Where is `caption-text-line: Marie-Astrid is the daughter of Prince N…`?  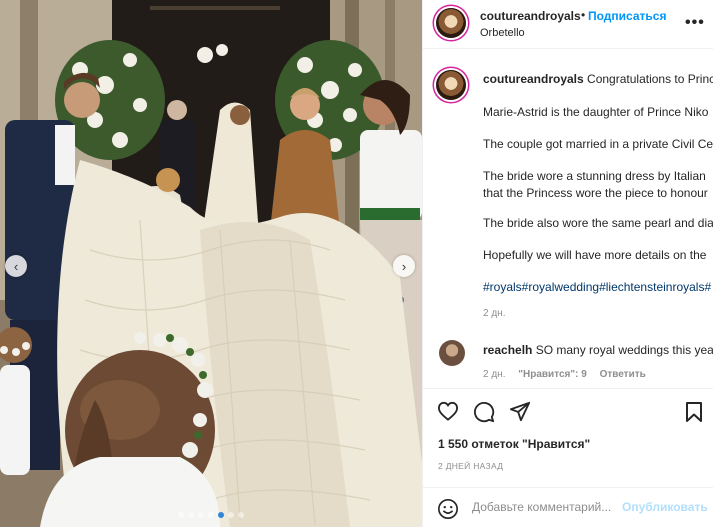 caption-text-line: Marie-Astrid is the daughter of Prince N… is located at coordinates (596, 112).